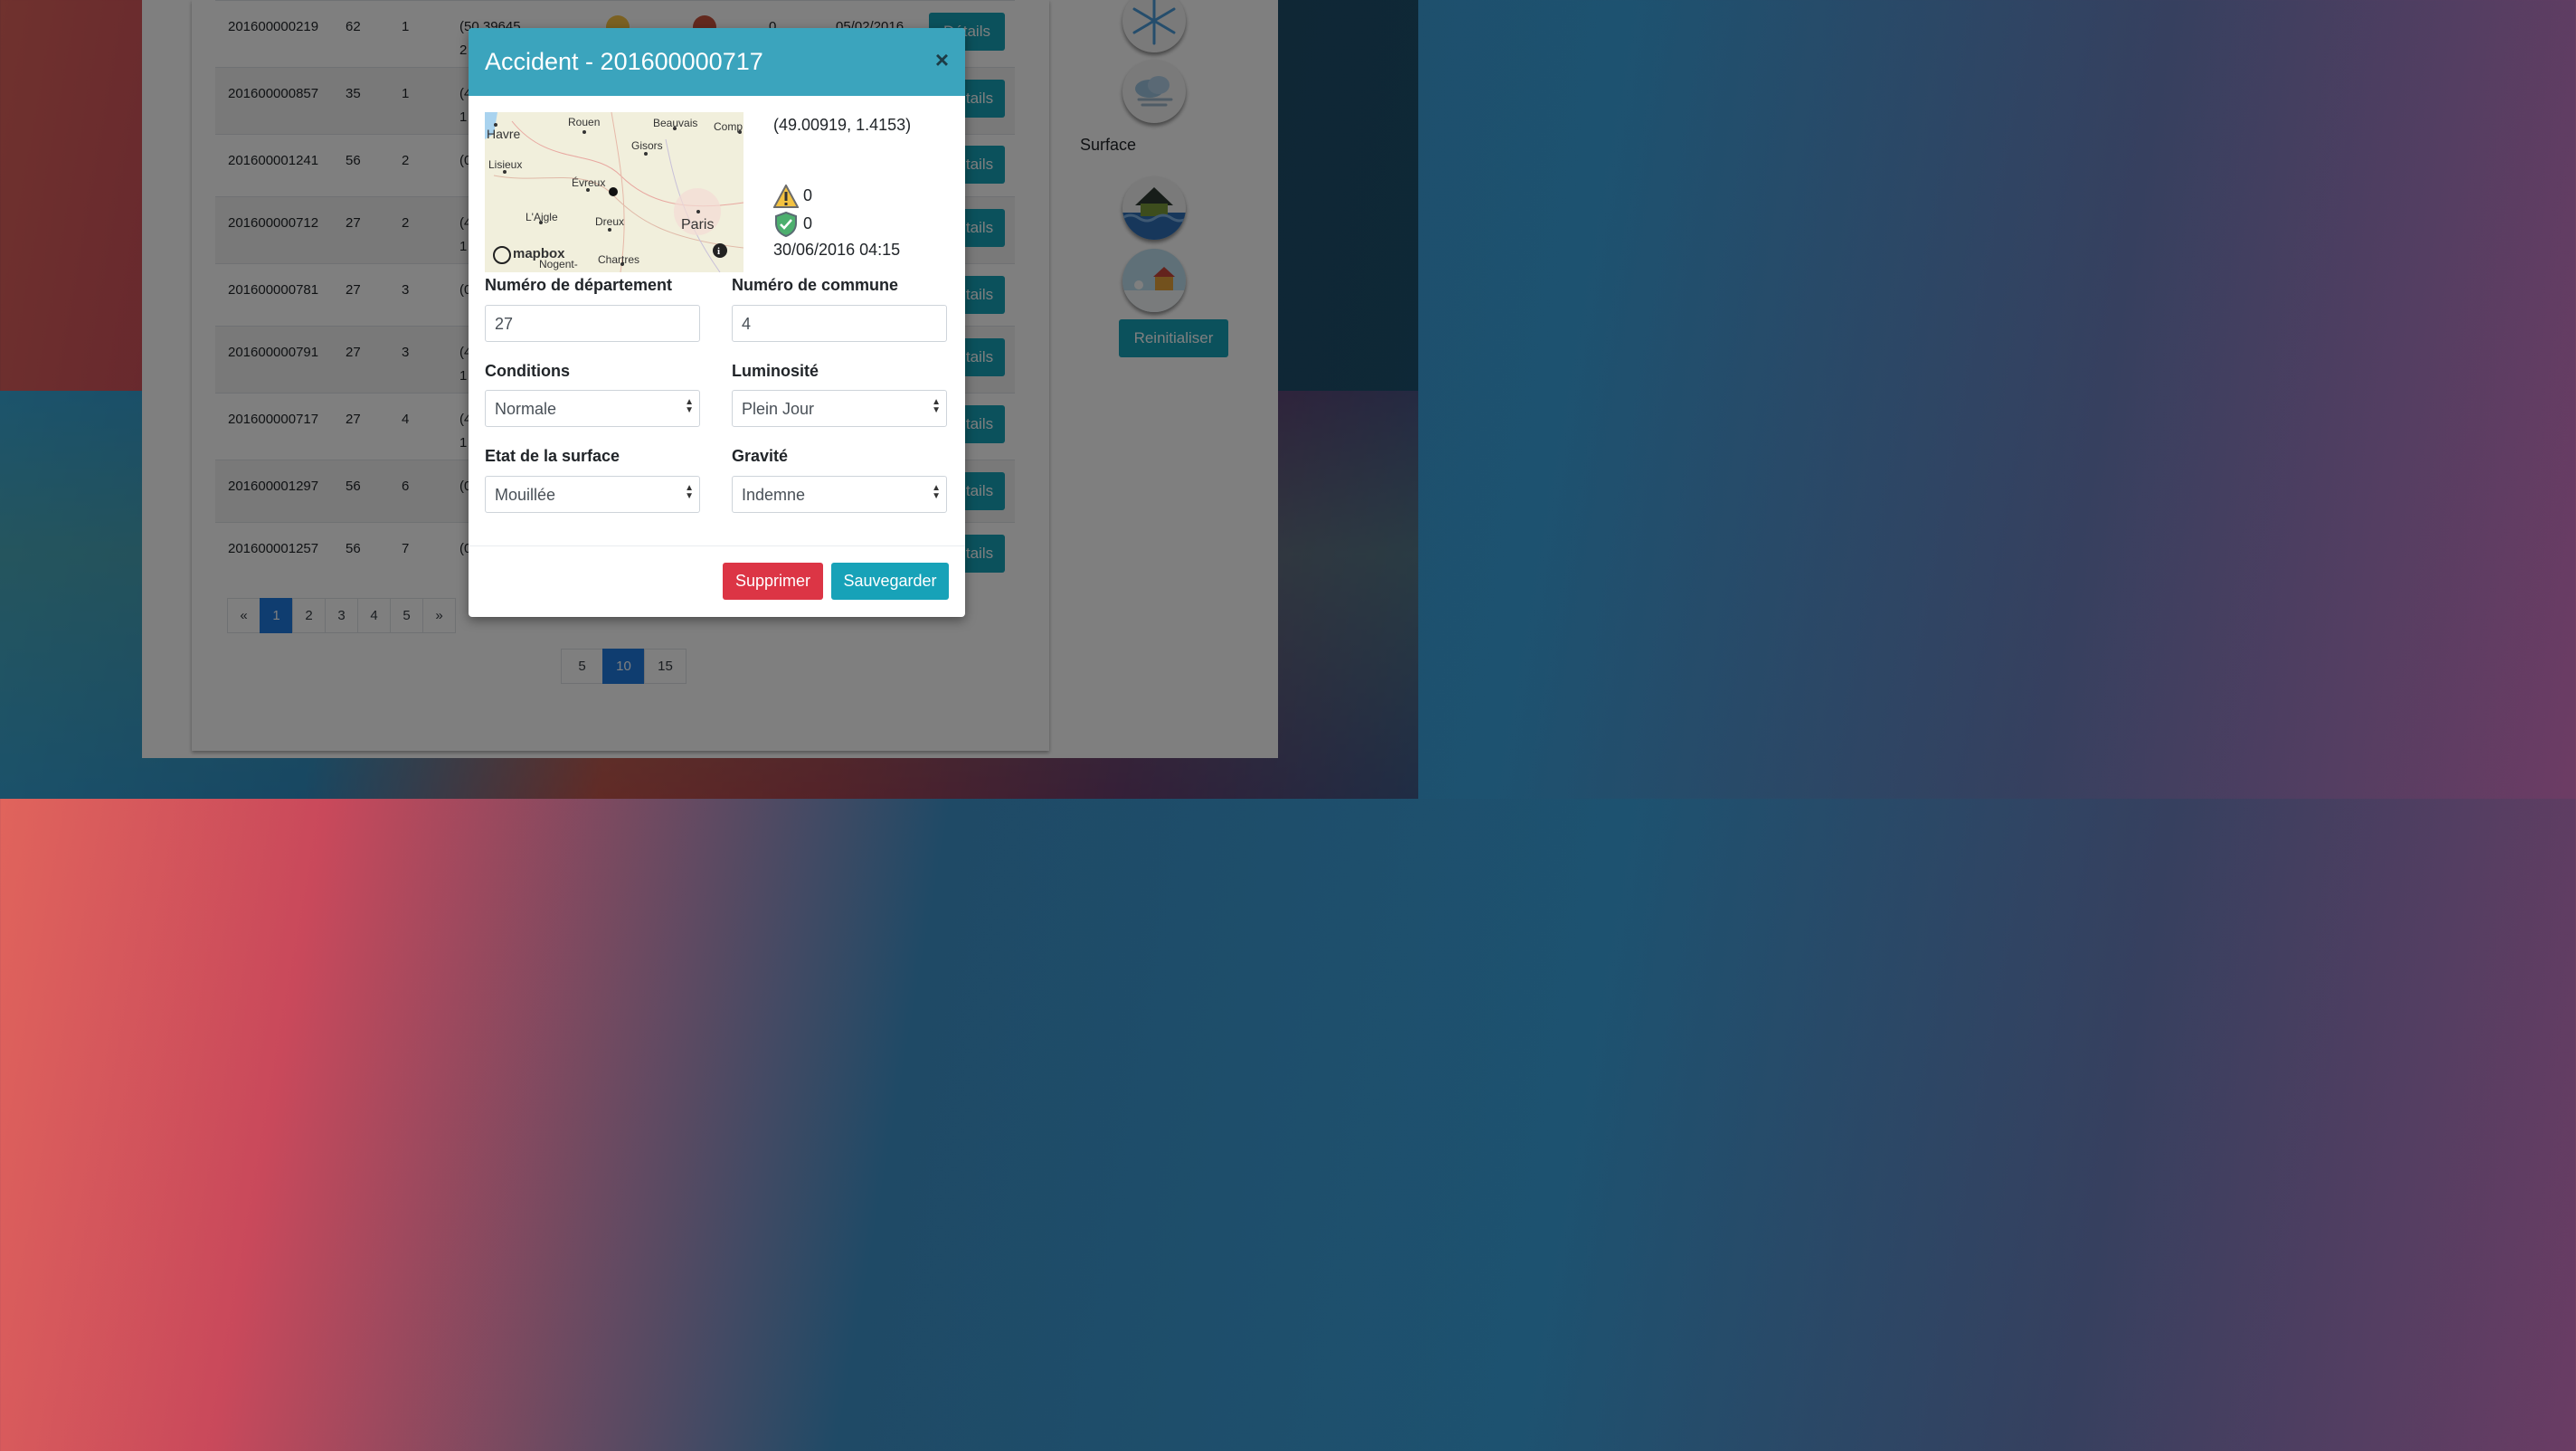  Describe the element at coordinates (837, 250) in the screenshot. I see `accident-datetime: 30/06/2016 04:15` at that location.